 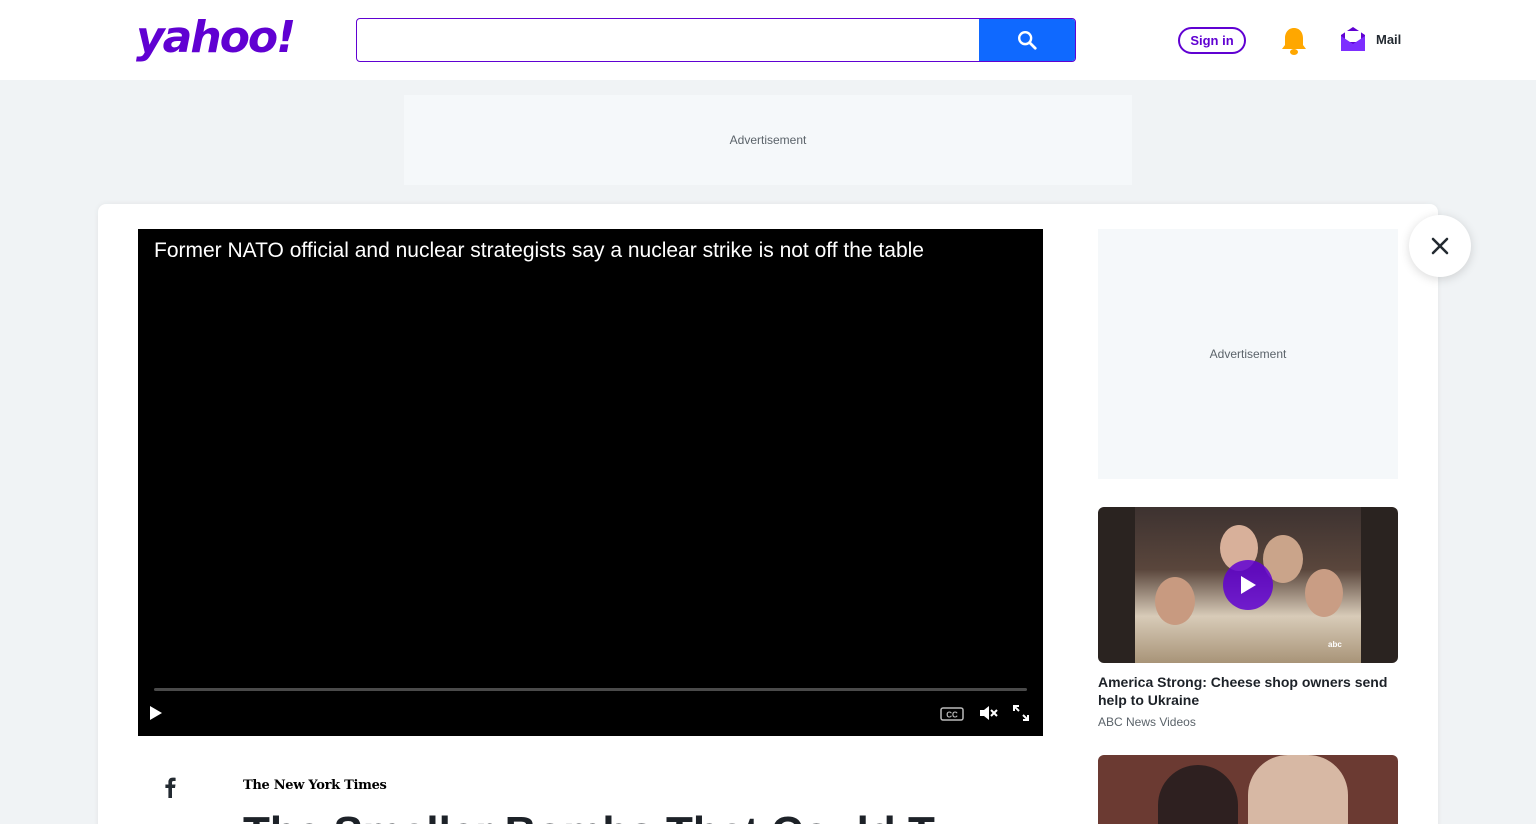 I want to click on mute-button, so click(x=988, y=715).